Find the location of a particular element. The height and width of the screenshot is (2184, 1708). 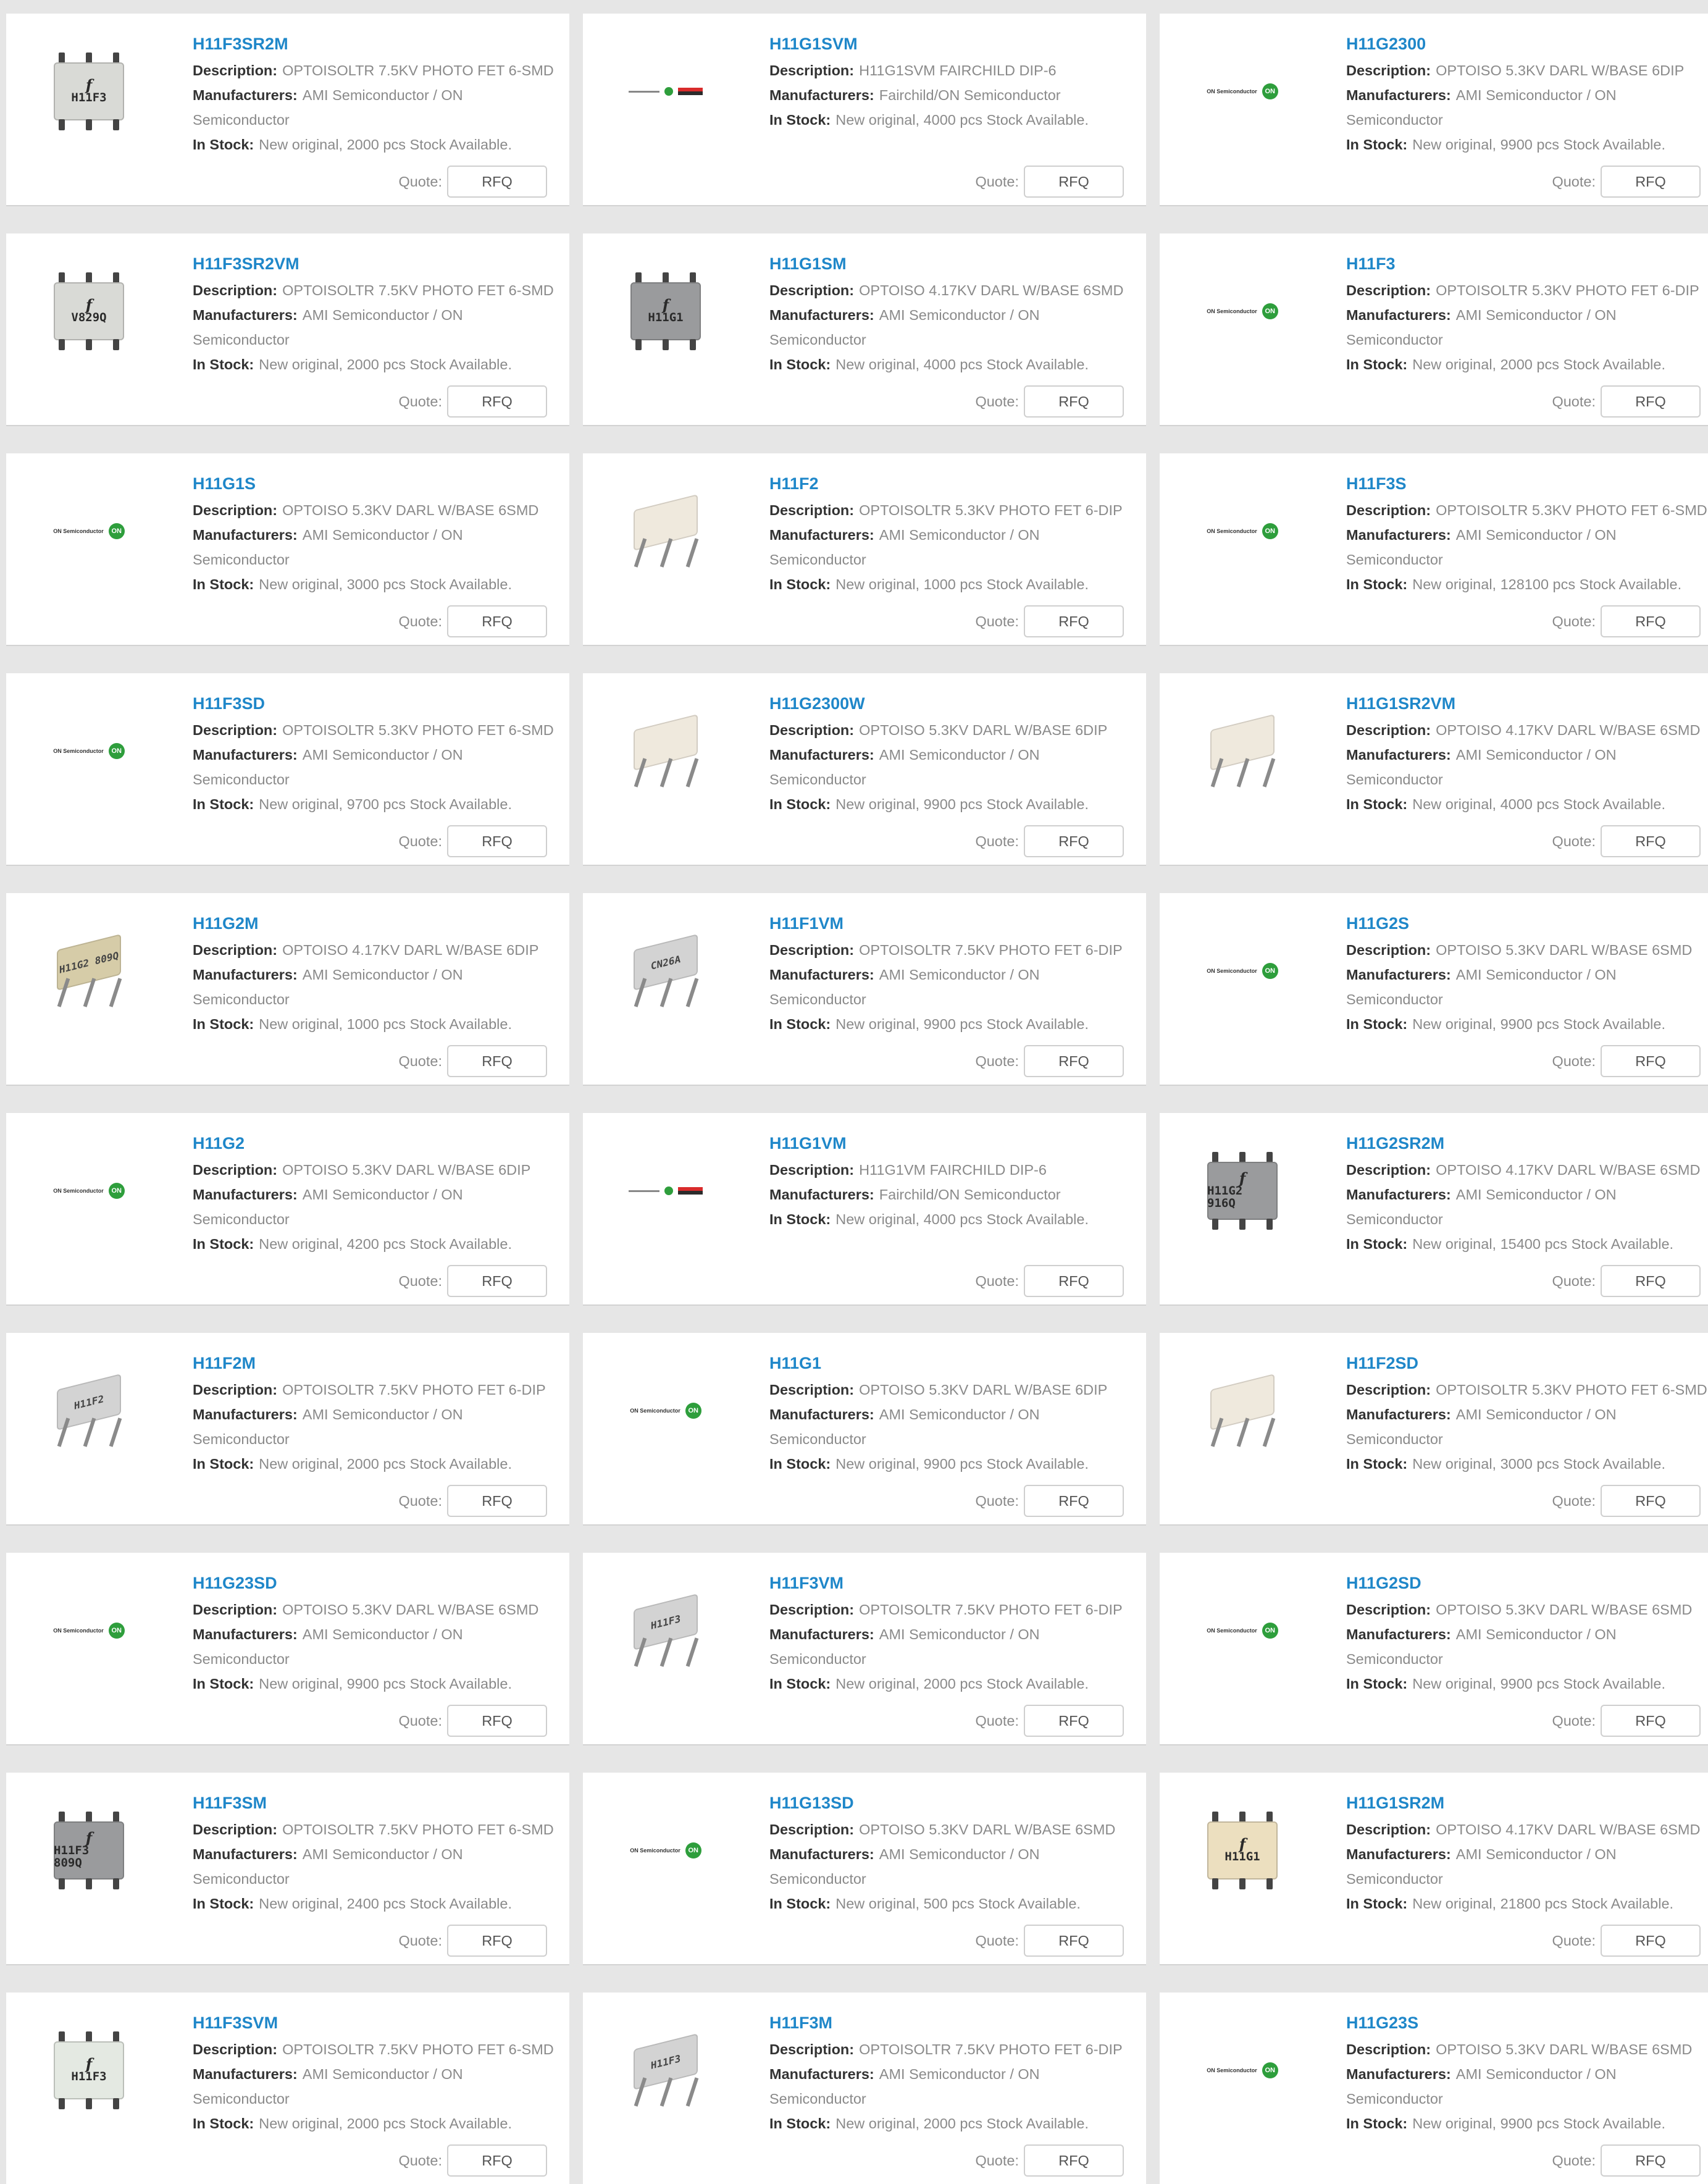

product-title-link: H11G2300W is located at coordinates (957, 703).